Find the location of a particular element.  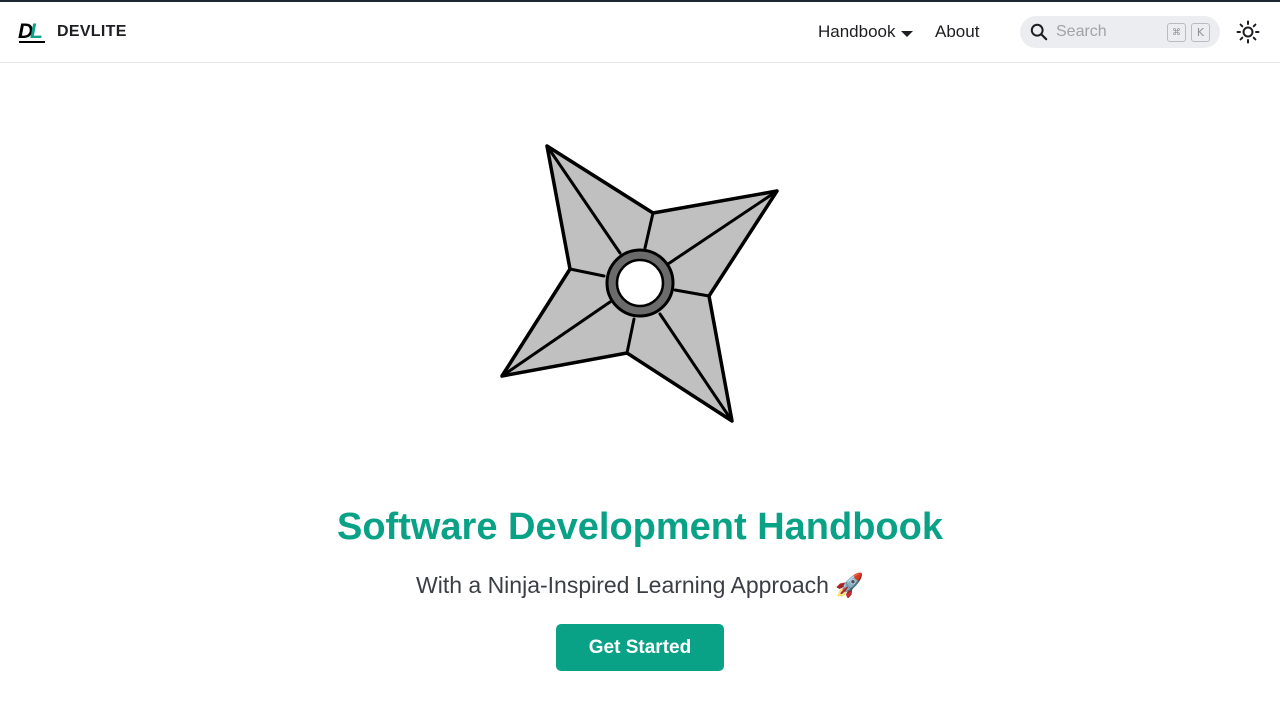

search-icon is located at coordinates (1039, 32).